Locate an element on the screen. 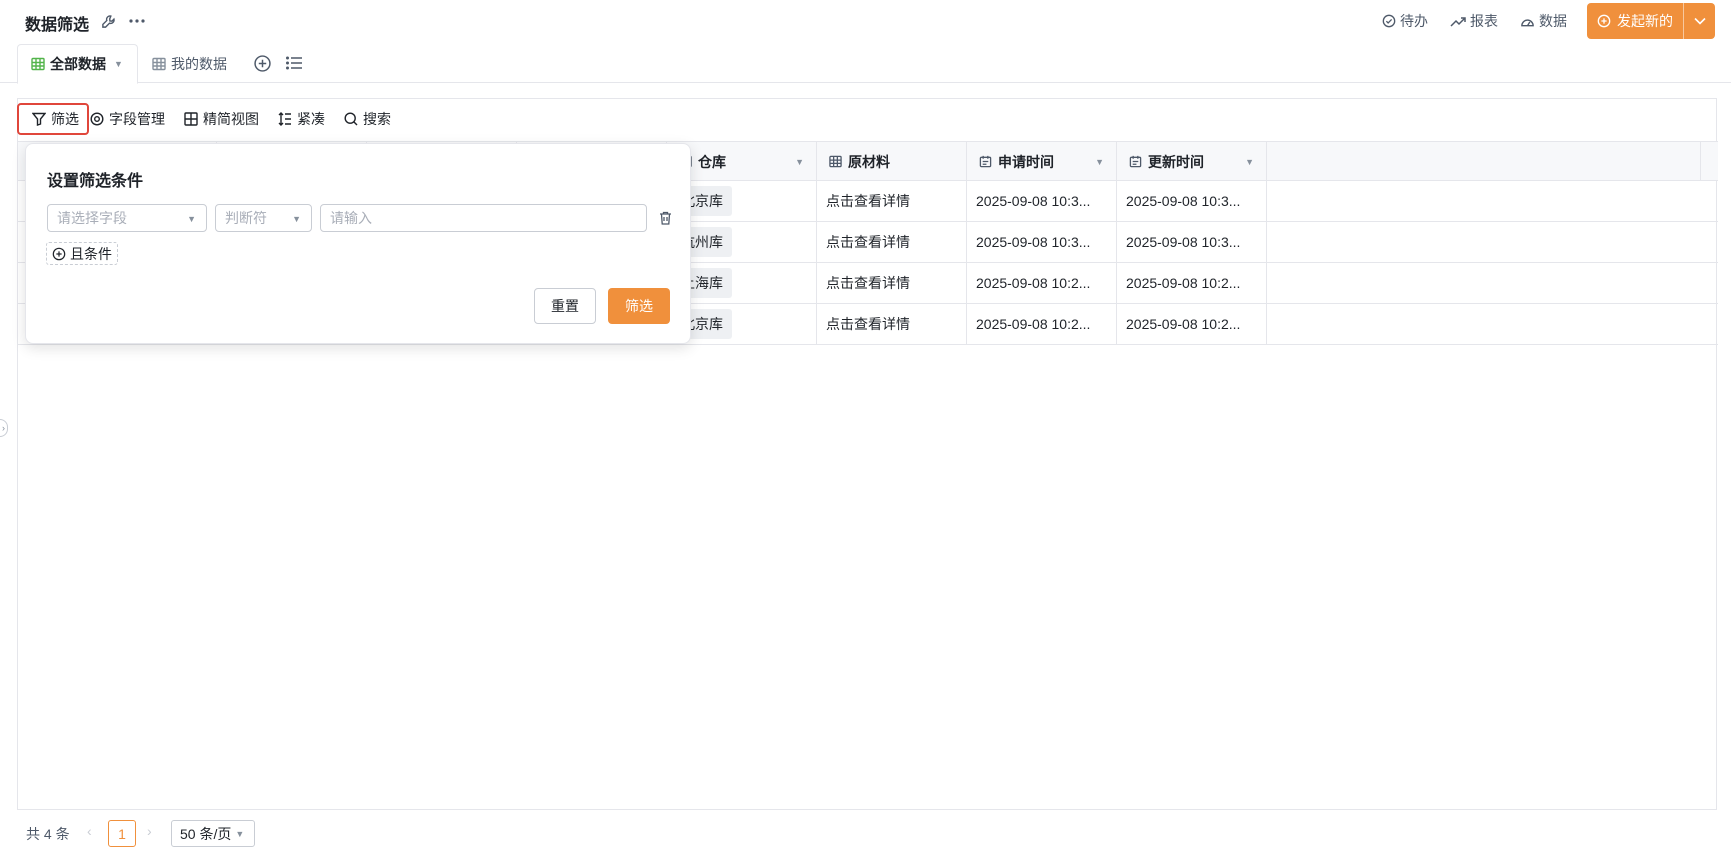 This screenshot has height=854, width=1731. page-size-select: 50 条/页 ▼ is located at coordinates (213, 833).